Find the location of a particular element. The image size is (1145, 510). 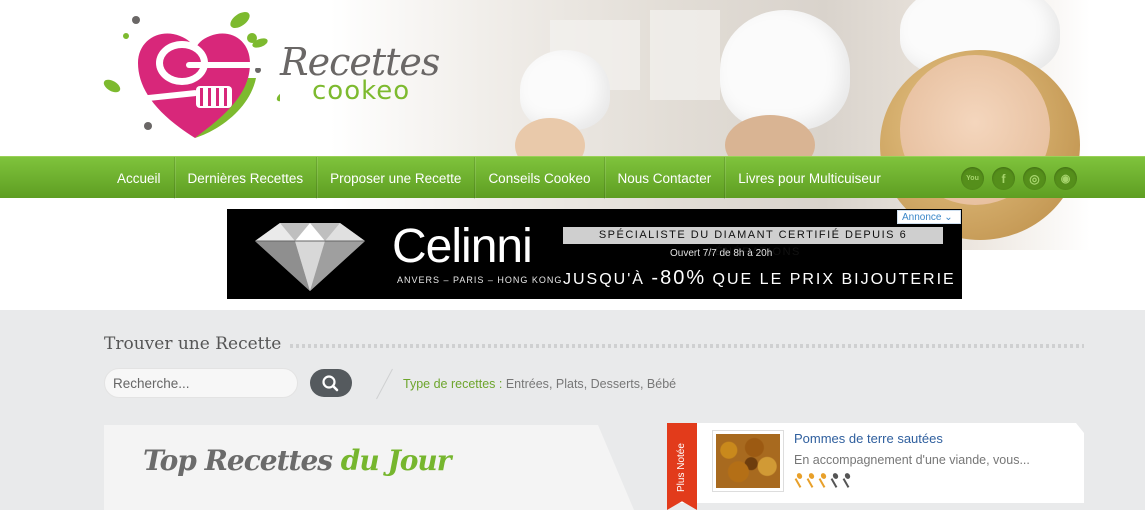

site-logo: Recettes cookeo is located at coordinates (270, 75).